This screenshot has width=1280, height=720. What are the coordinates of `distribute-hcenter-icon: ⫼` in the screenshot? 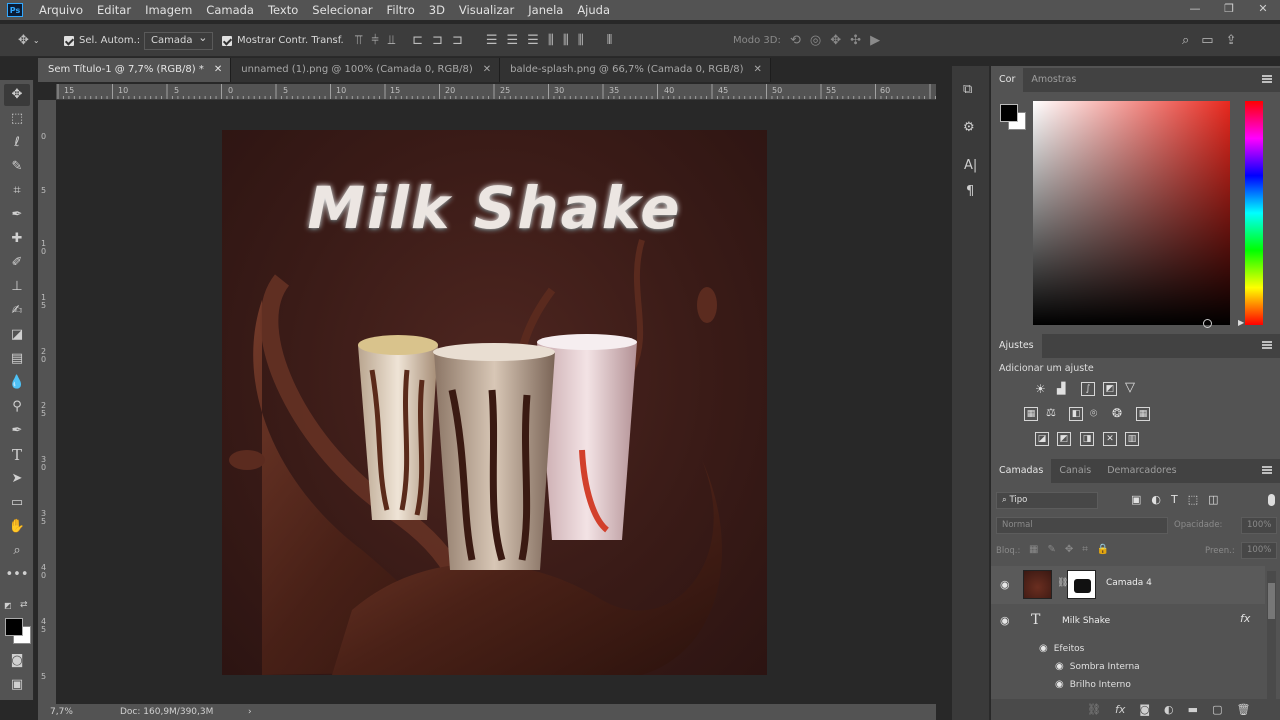 It's located at (566, 40).